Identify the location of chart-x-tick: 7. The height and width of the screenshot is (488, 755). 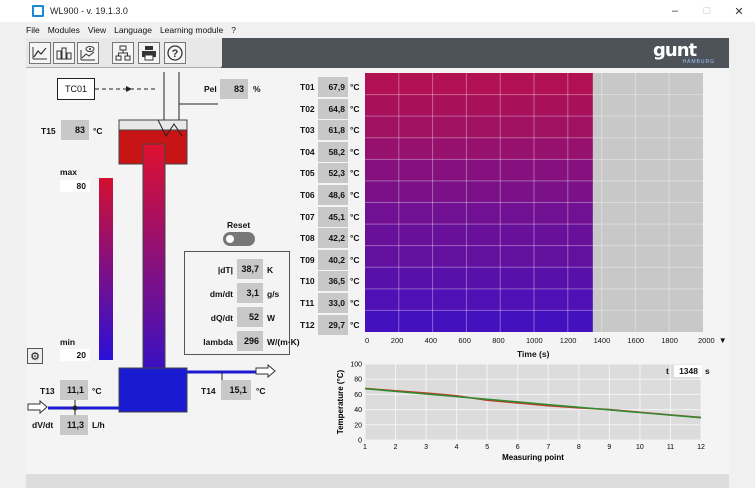
(548, 447).